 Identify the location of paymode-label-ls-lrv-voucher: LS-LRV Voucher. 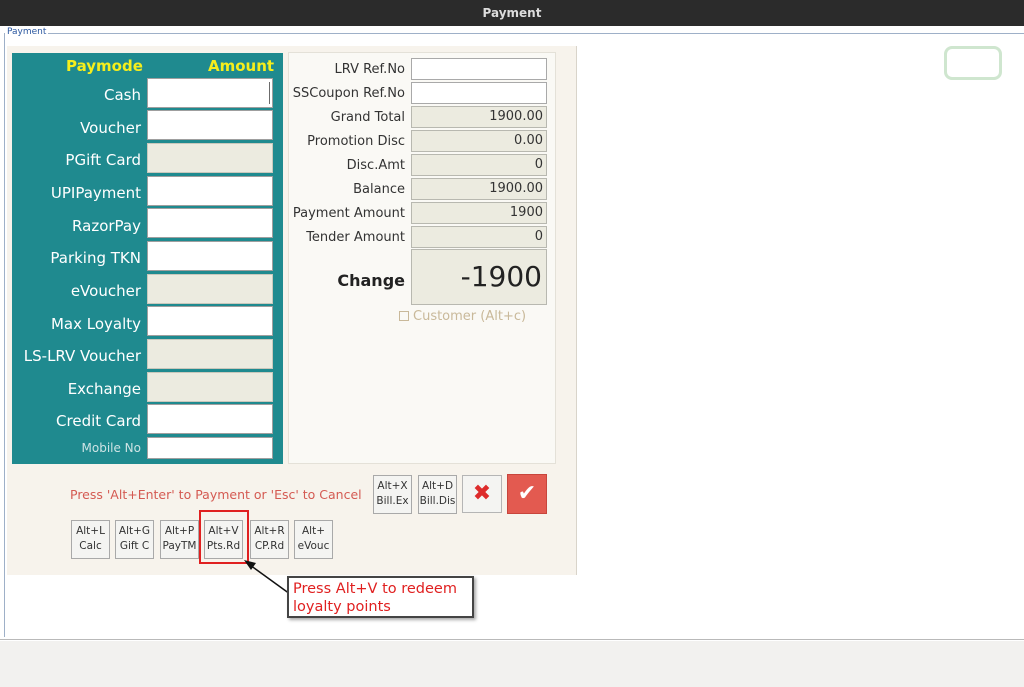
(82, 356).